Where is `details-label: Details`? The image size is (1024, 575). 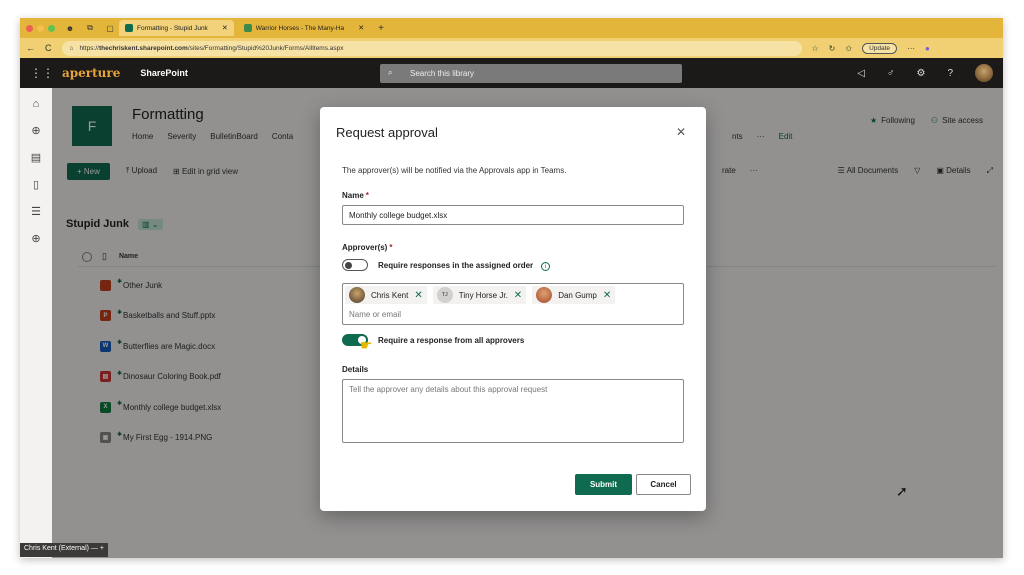 details-label: Details is located at coordinates (355, 369).